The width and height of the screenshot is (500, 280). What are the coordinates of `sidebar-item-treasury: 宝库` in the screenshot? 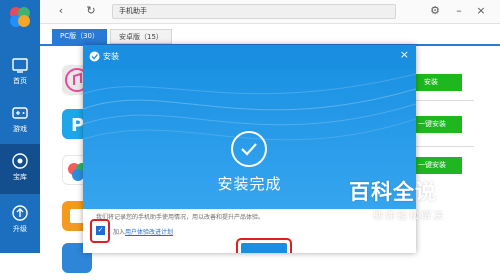 It's located at (20, 169).